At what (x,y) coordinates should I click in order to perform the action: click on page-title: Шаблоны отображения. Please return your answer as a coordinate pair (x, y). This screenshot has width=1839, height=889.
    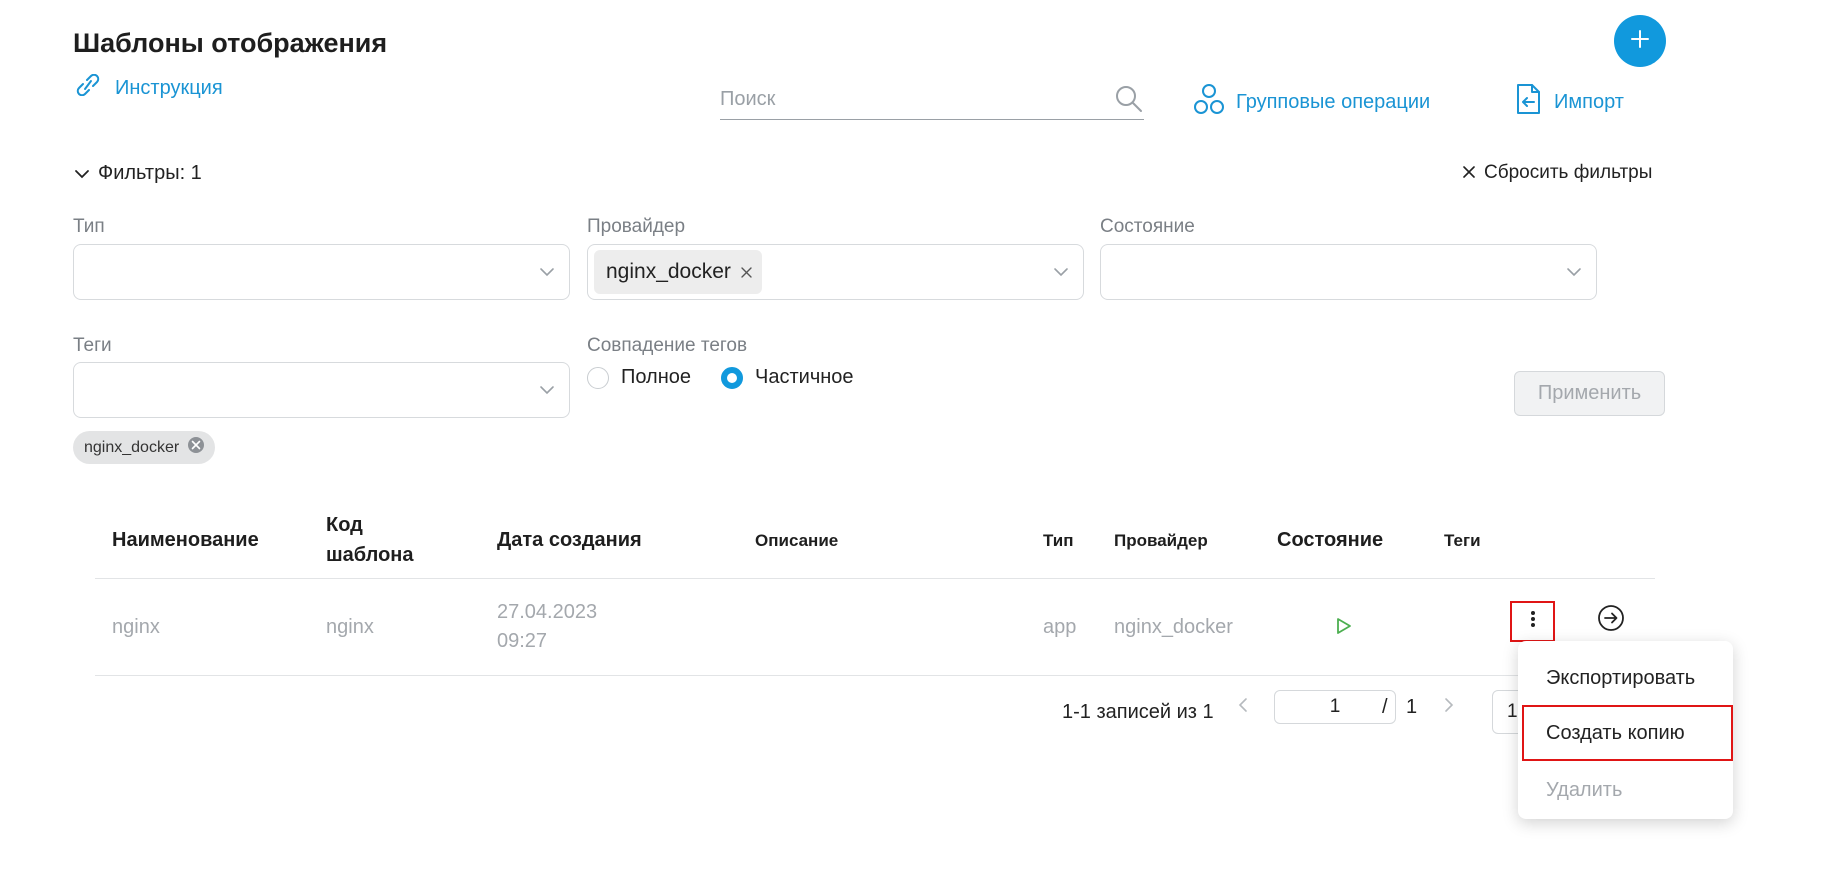
    Looking at the image, I should click on (230, 43).